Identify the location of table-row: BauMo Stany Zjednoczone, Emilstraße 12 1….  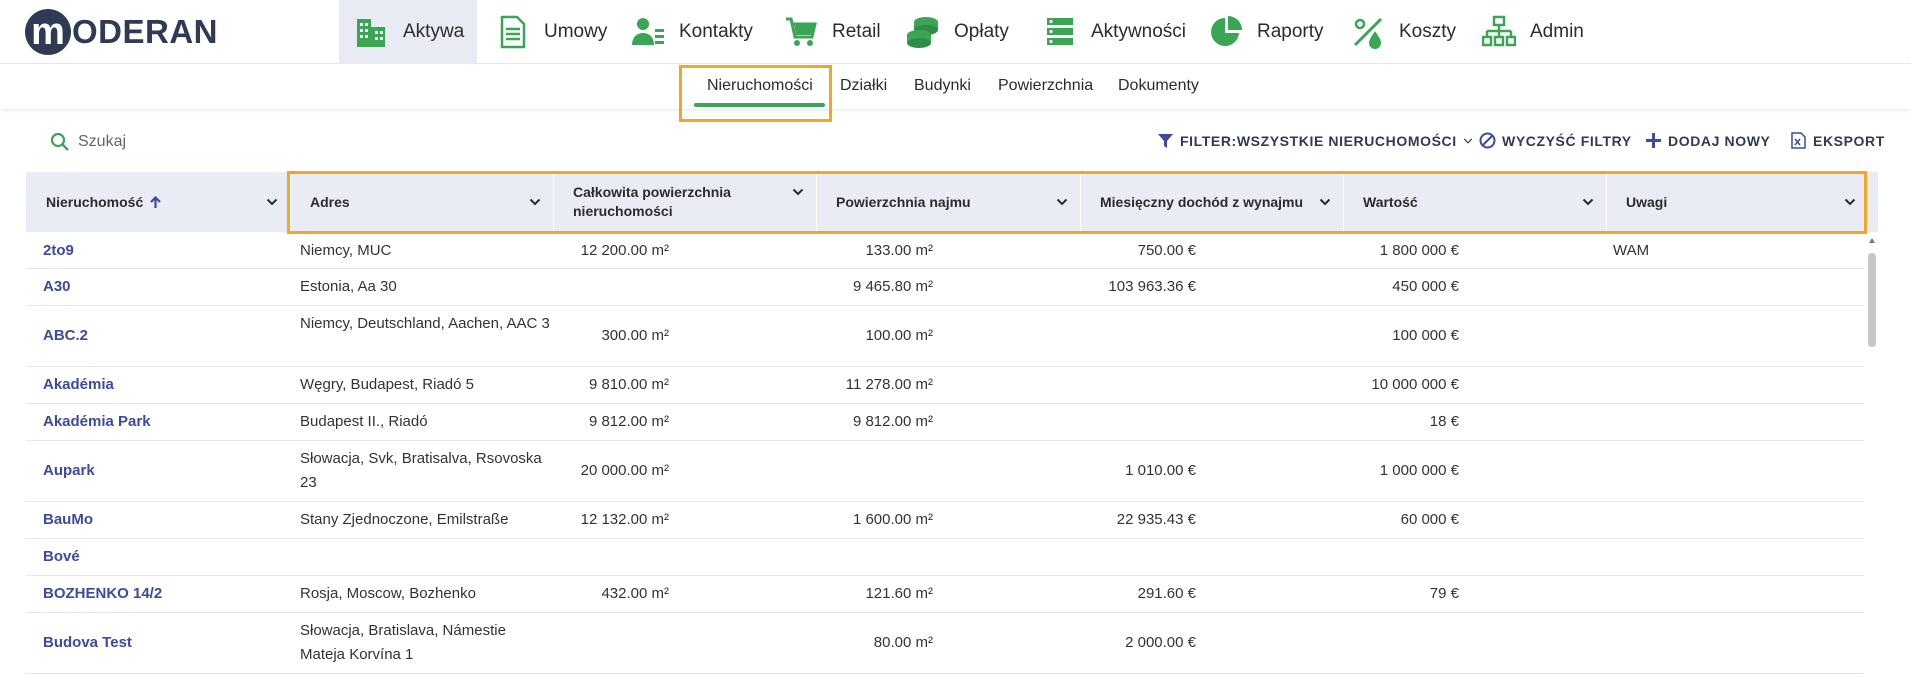
(945, 520).